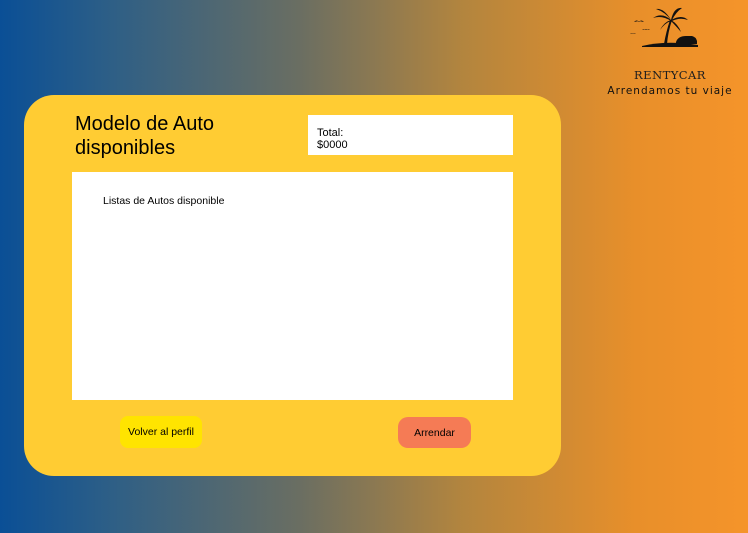  Describe the element at coordinates (330, 133) in the screenshot. I see `total-label: Total:` at that location.